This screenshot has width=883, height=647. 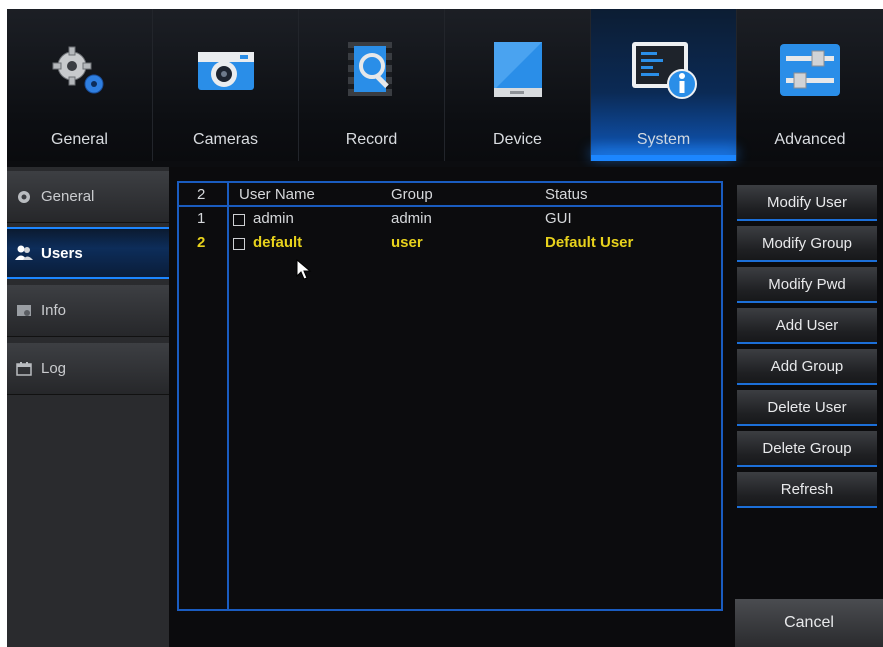 I want to click on users-icon, so click(x=24, y=253).